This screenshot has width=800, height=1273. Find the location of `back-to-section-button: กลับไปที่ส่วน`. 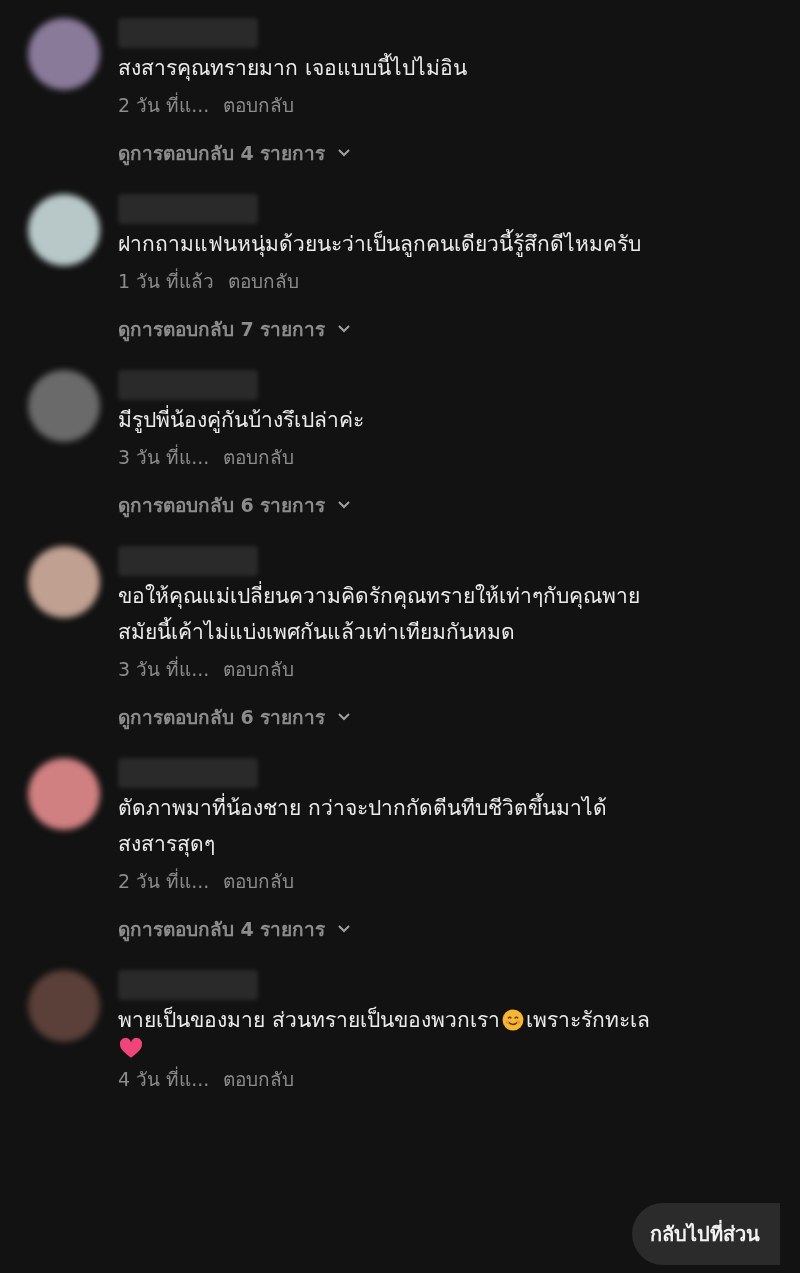

back-to-section-button: กลับไปที่ส่วน is located at coordinates (706, 1234).